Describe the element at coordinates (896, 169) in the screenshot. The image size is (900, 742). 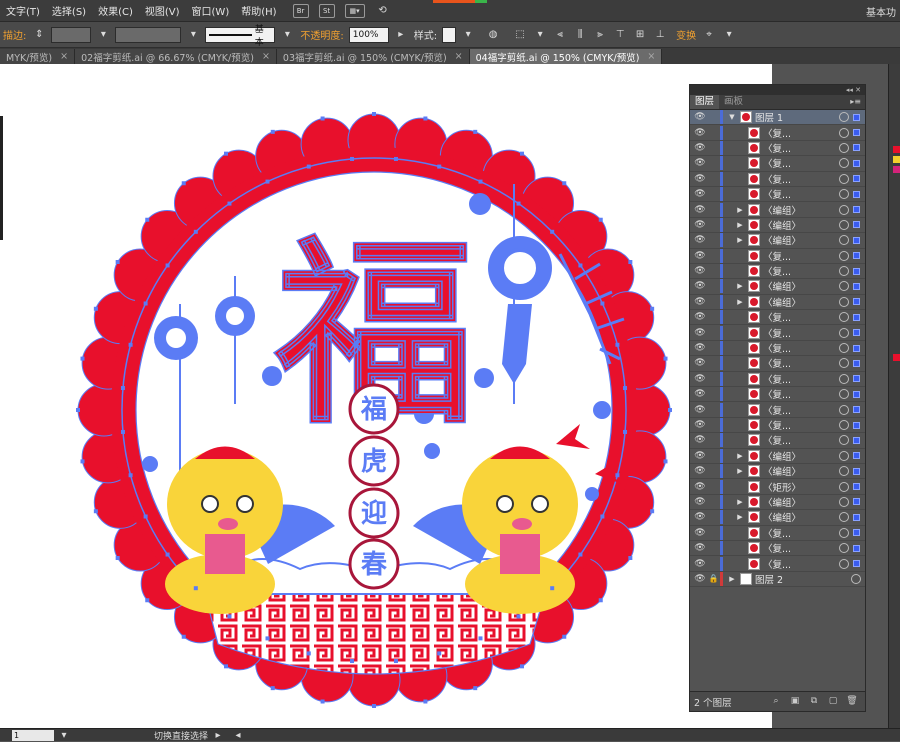
I see `fill-swatch-magenta` at that location.